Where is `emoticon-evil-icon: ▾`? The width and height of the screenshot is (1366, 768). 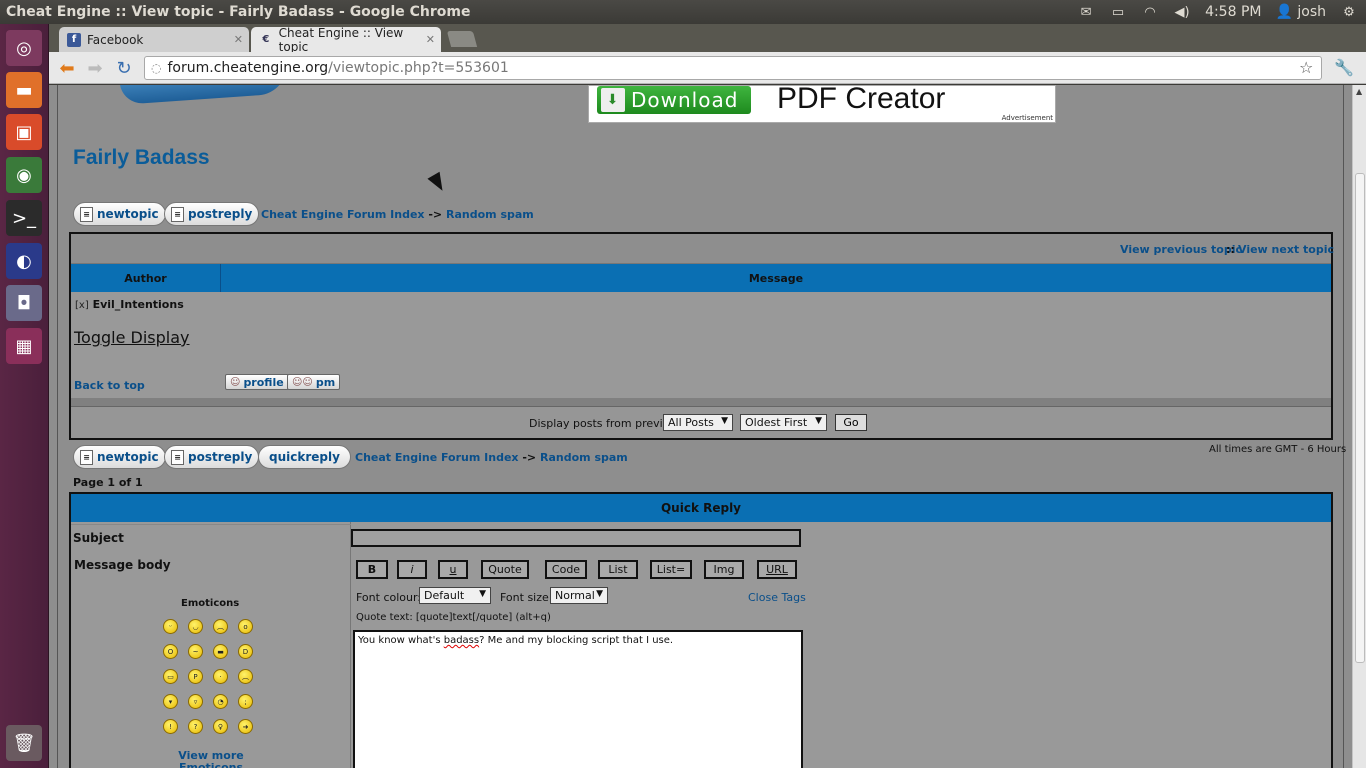 emoticon-evil-icon: ▾ is located at coordinates (170, 701).